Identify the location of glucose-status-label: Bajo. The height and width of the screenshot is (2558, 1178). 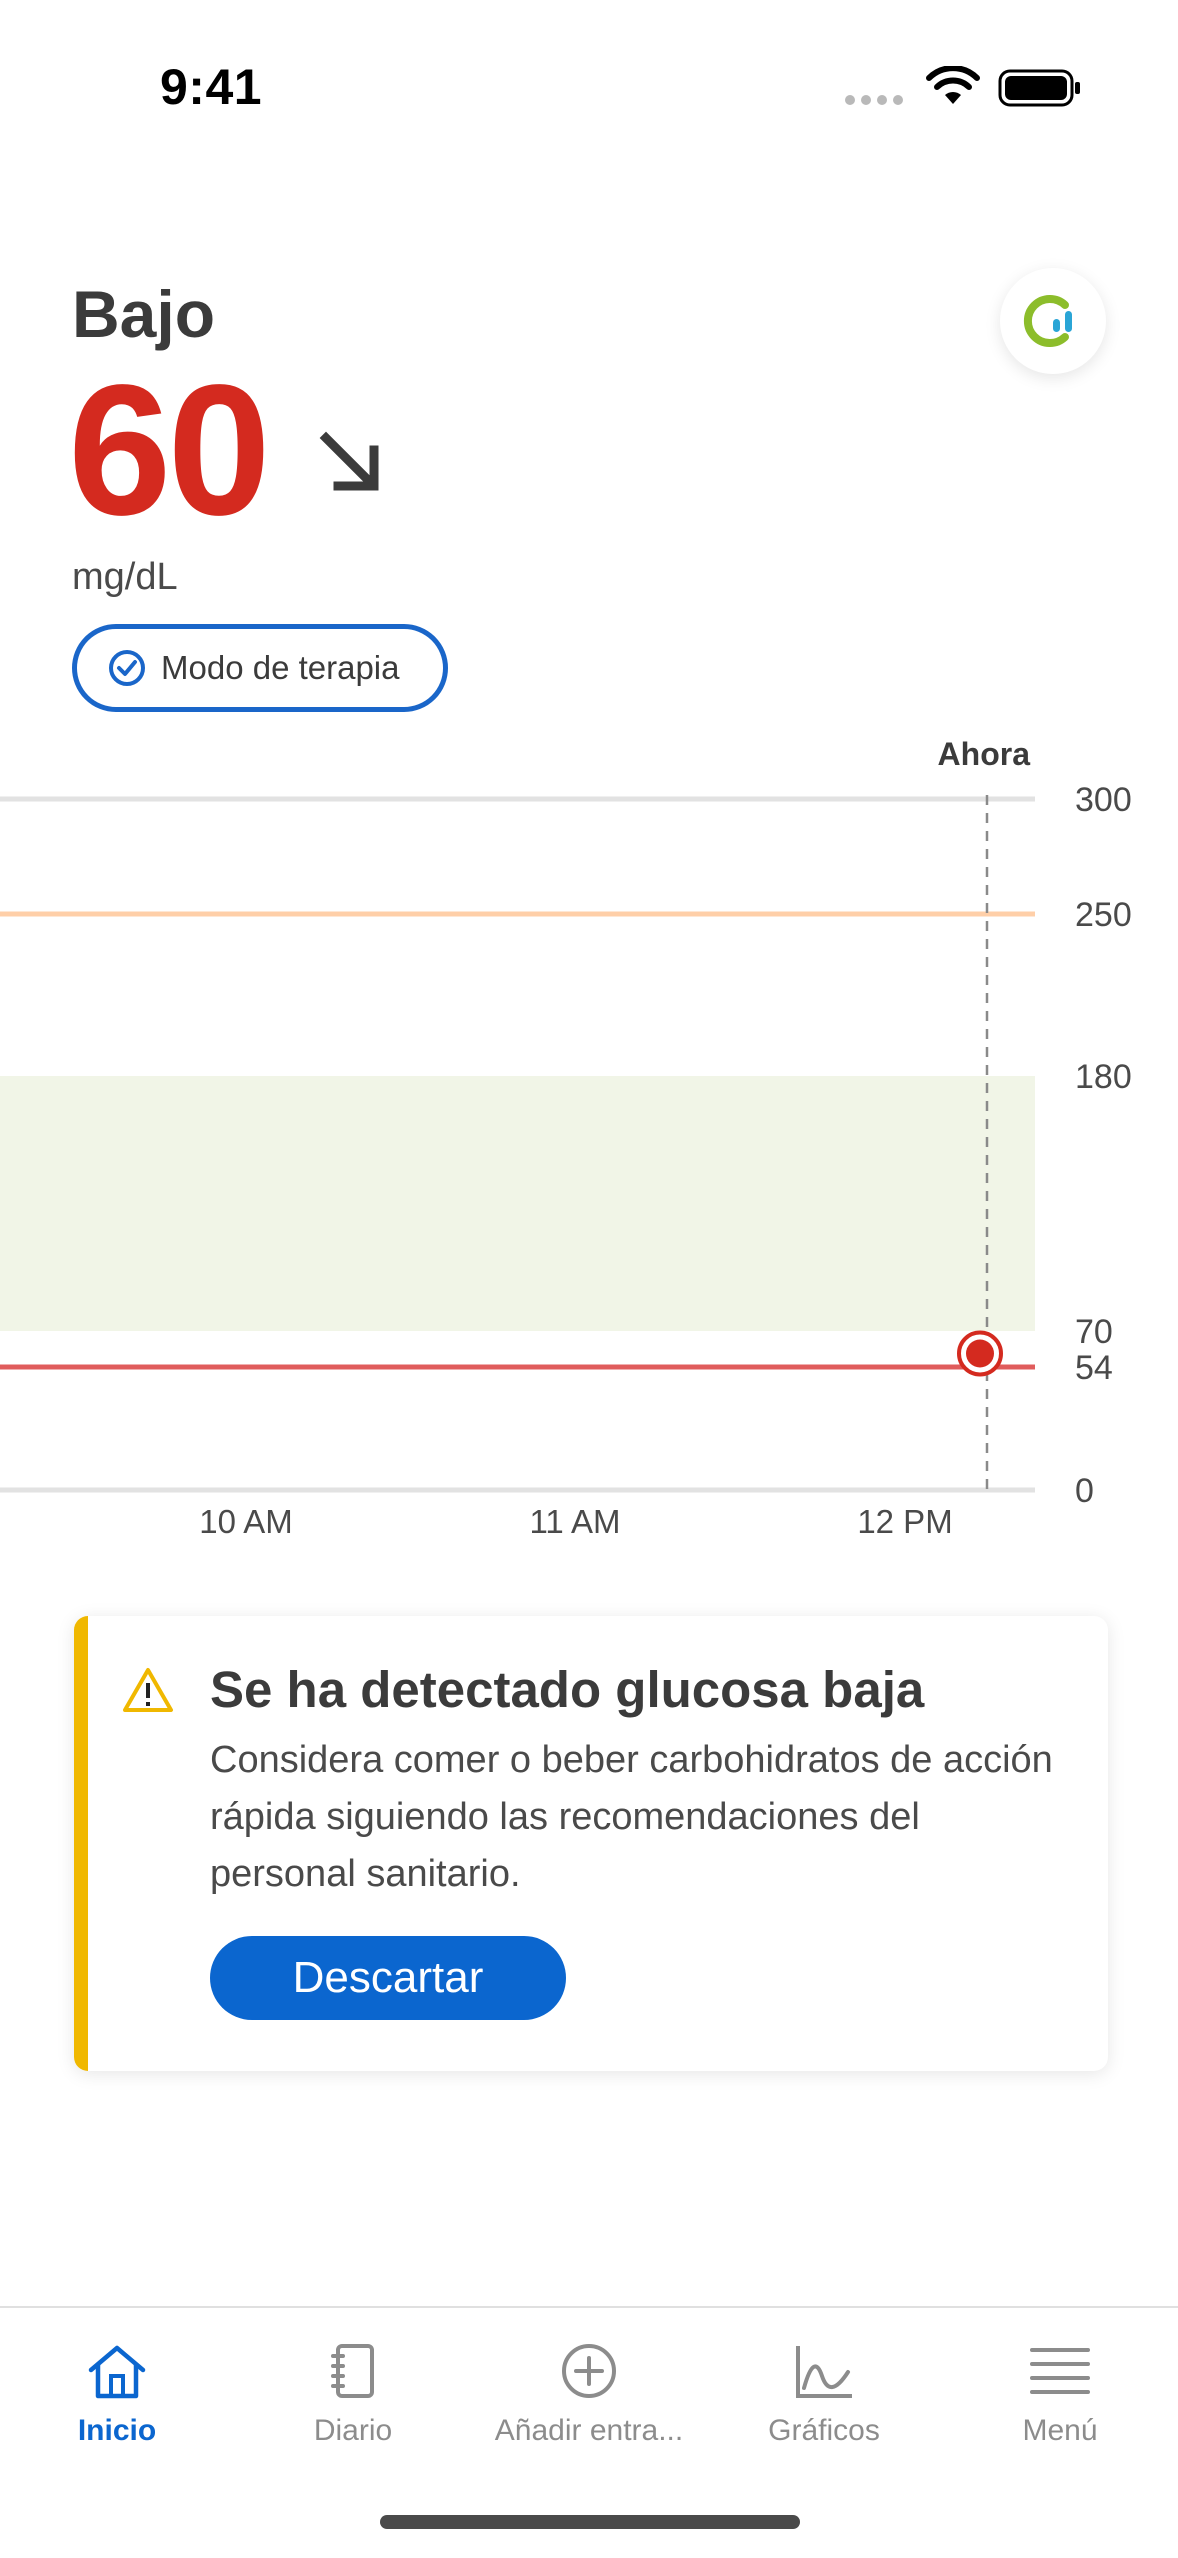
(144, 314).